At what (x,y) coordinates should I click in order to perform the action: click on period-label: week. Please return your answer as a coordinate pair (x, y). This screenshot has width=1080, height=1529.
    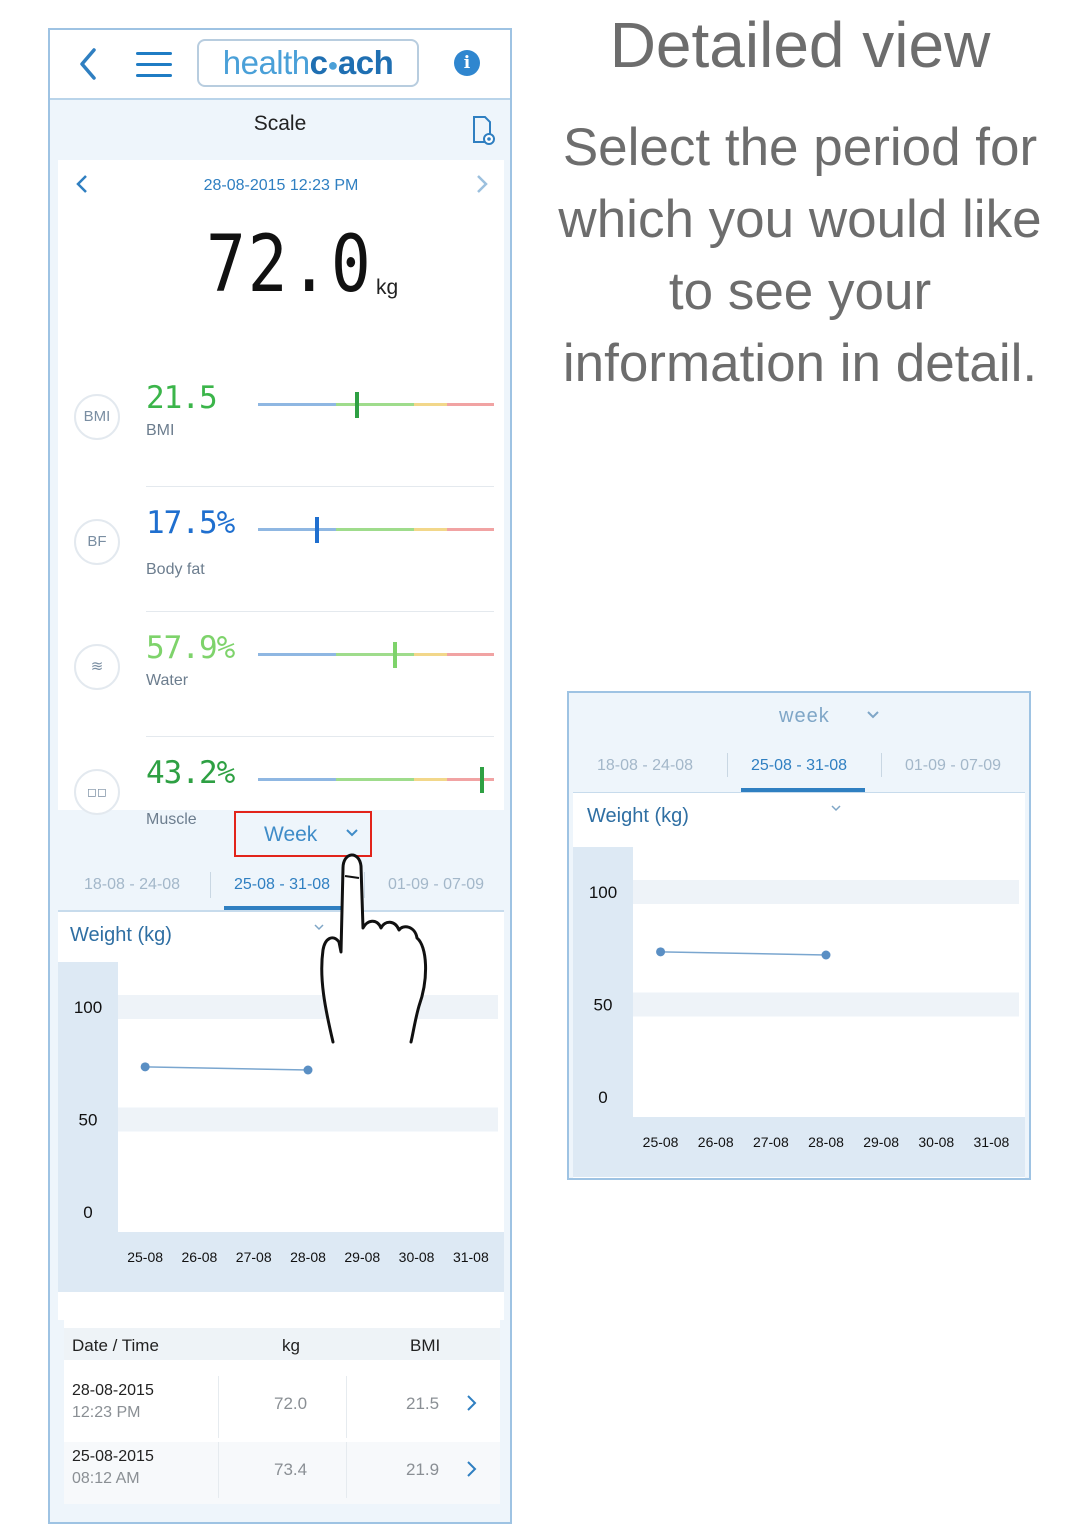
    Looking at the image, I should click on (804, 716).